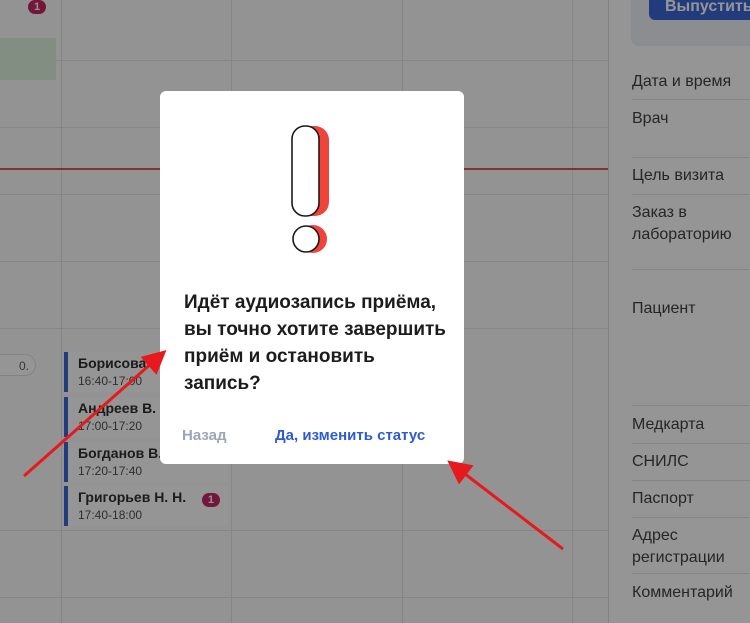 This screenshot has height=623, width=750. I want to click on back-button: Назад, so click(204, 435).